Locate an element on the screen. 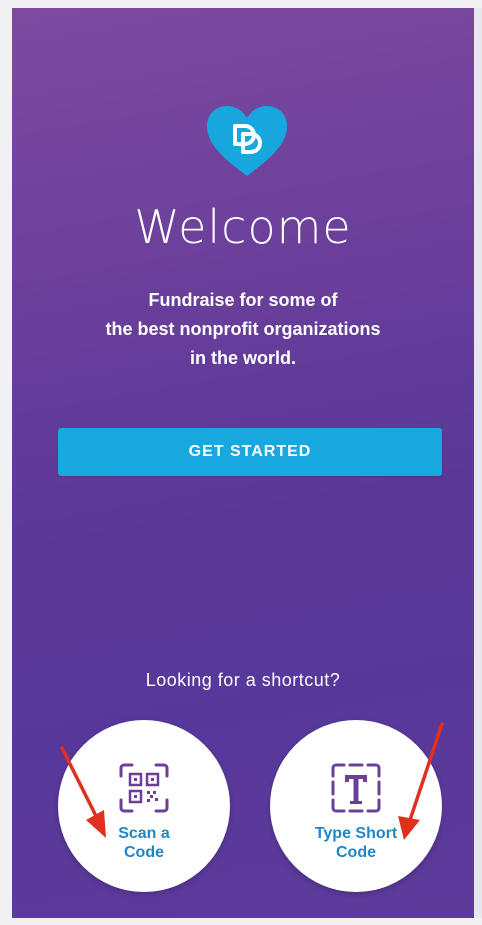 The image size is (482, 925). type-short-code-label-line: Type Short is located at coordinates (356, 833).